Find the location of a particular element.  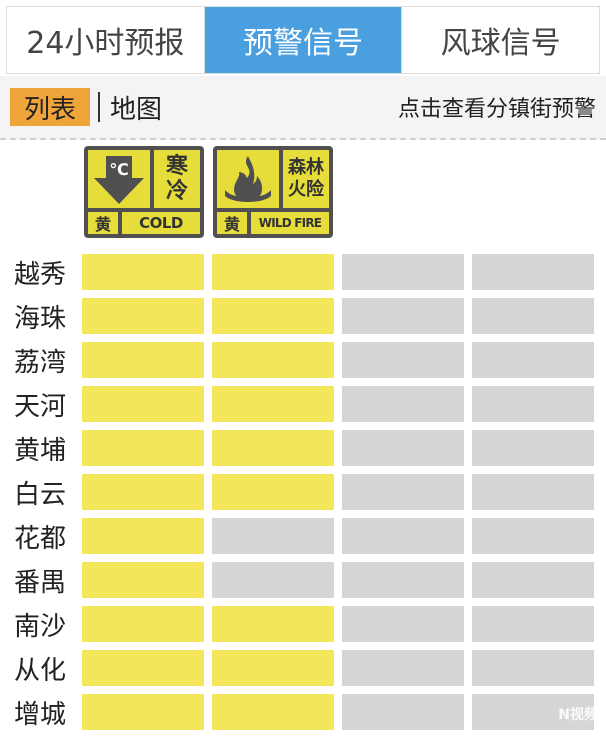

fire-title-line1: 森林 is located at coordinates (306, 167).